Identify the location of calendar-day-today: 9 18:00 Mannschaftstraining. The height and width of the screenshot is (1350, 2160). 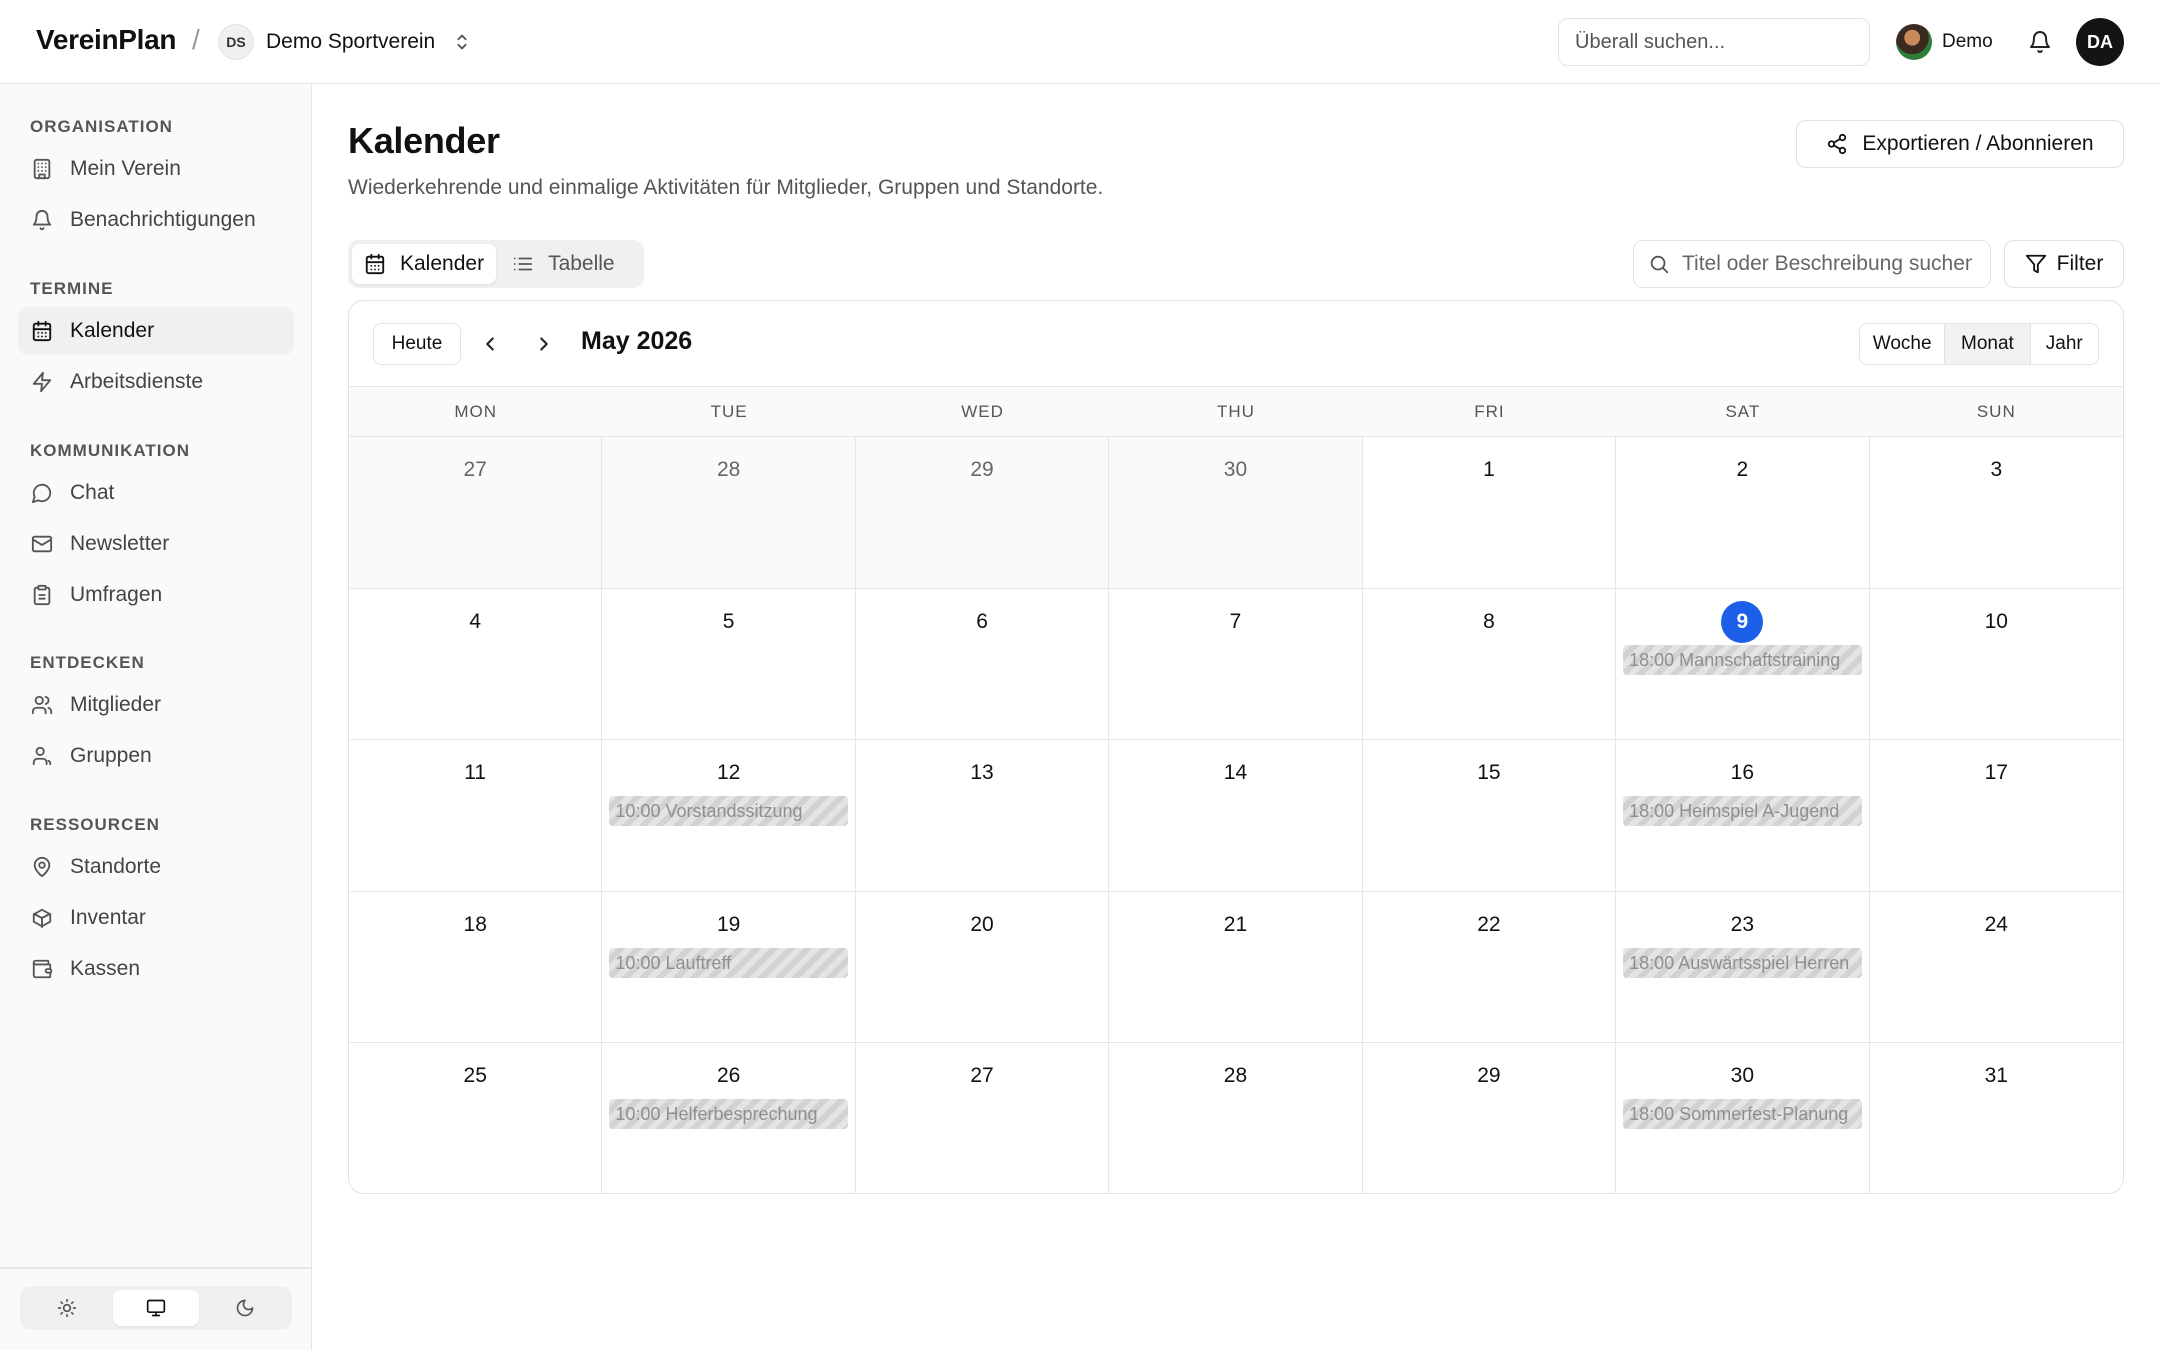
(1743, 664).